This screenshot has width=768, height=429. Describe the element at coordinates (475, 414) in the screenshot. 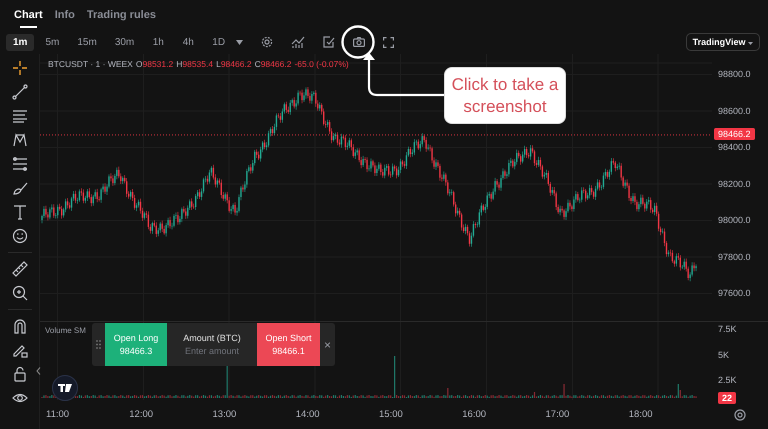

I see `time-label: 16:00` at that location.